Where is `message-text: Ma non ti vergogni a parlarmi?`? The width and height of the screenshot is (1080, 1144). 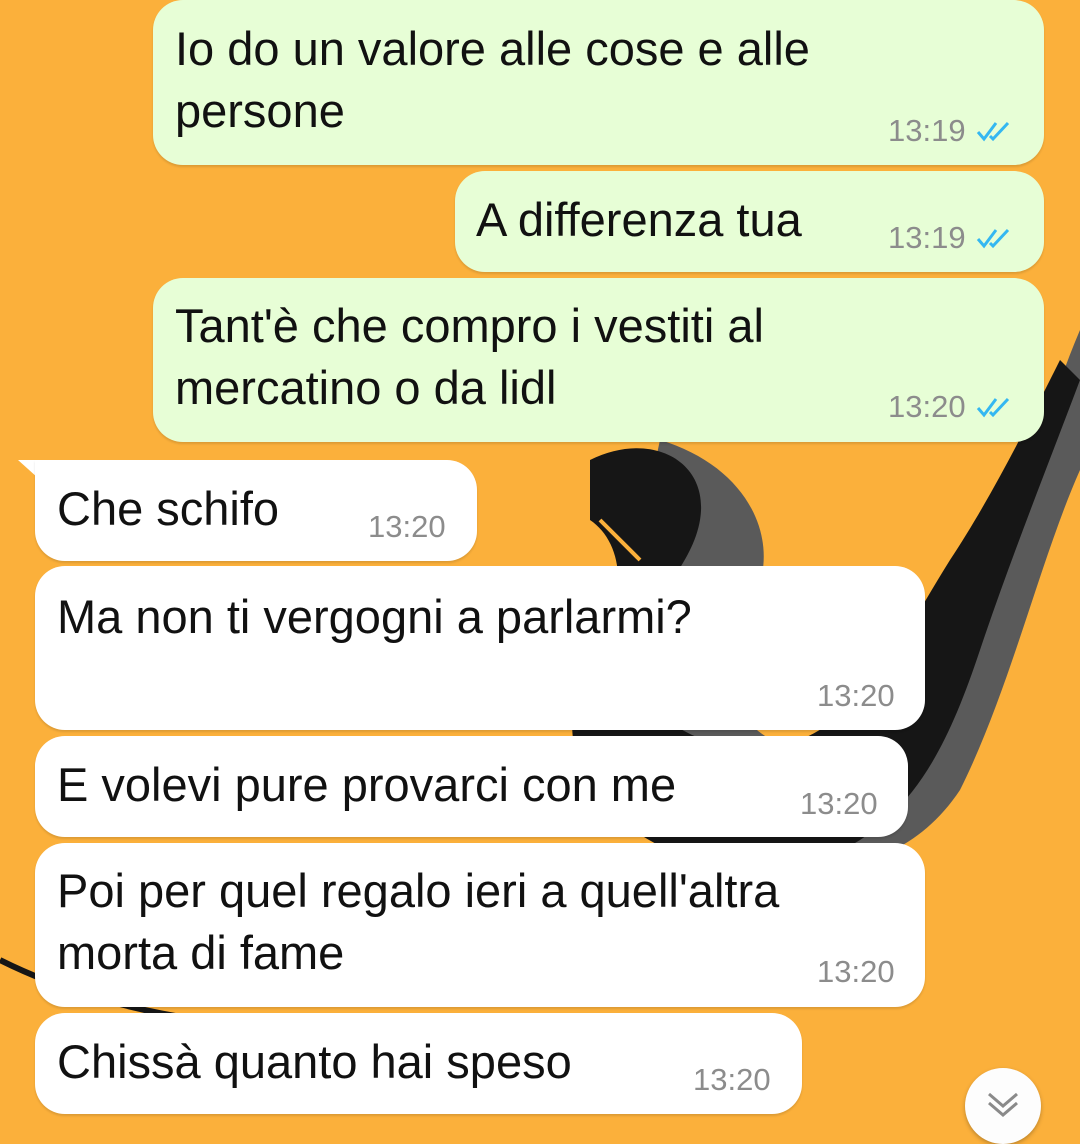
message-text: Ma non ti vergogni a parlarmi? is located at coordinates (374, 616).